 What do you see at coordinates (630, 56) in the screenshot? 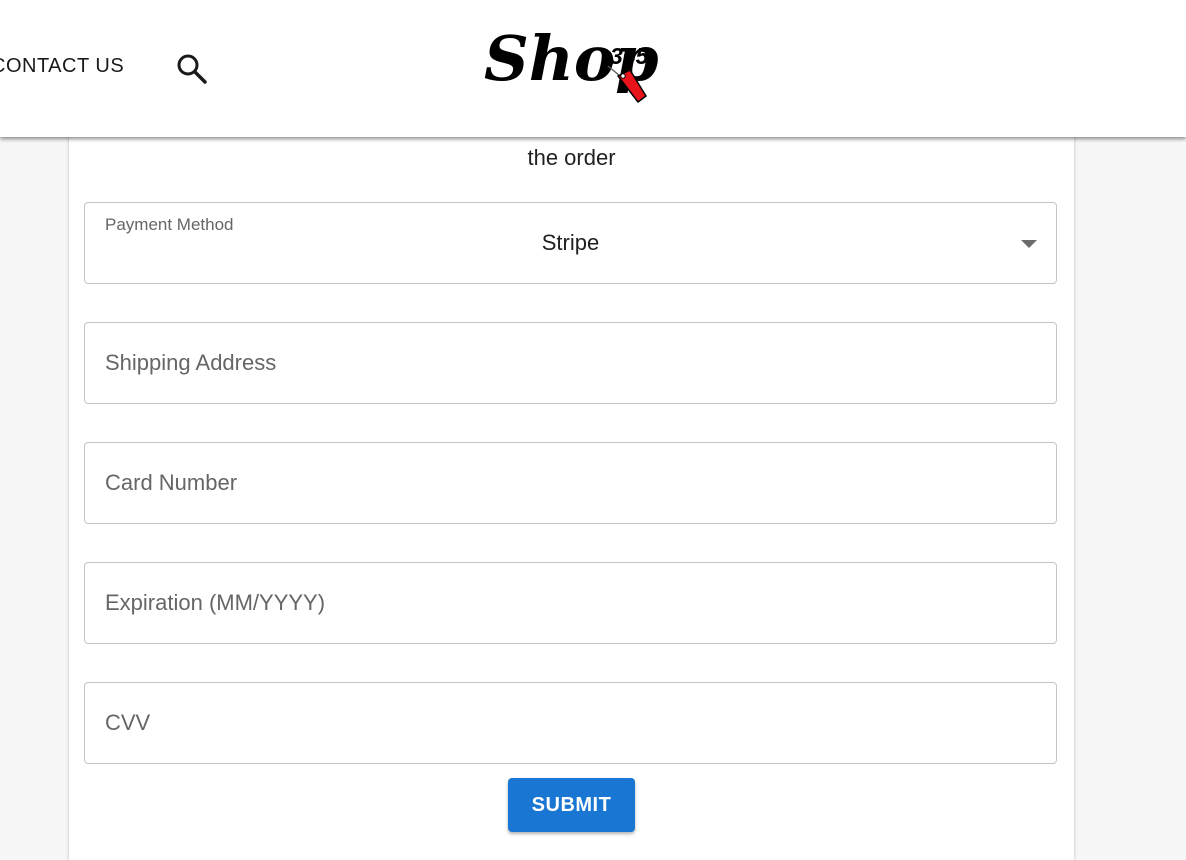
I see `logo-superscript: 365` at bounding box center [630, 56].